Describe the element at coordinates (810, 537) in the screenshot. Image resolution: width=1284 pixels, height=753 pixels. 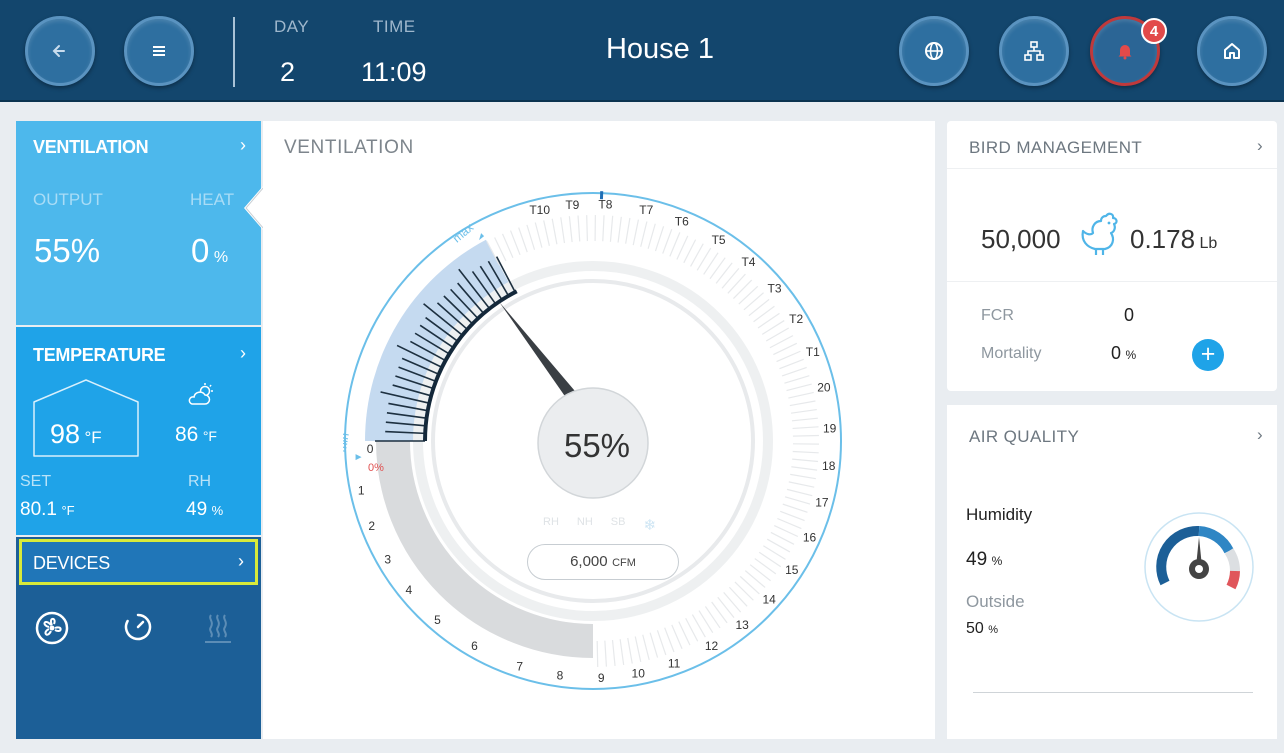
I see `dial-level-label-16: 16` at that location.